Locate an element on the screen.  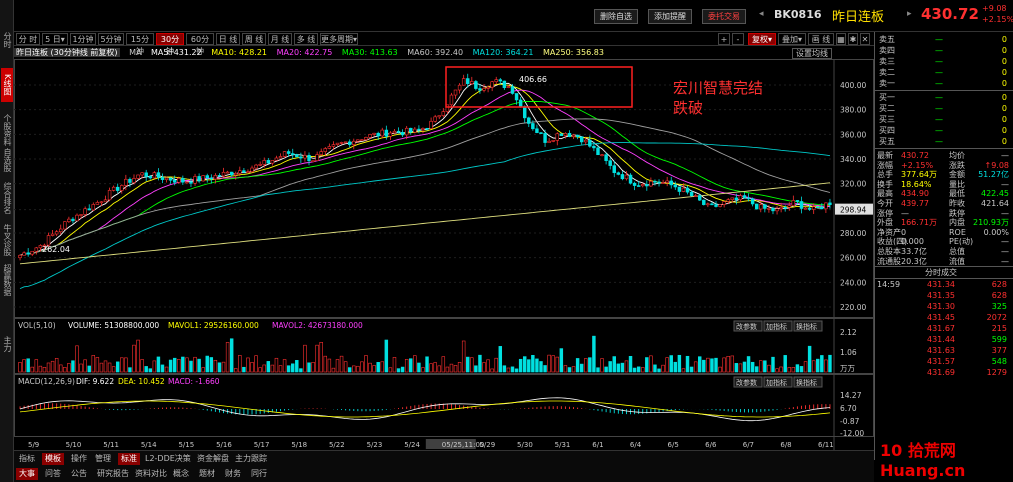
tick-volume: 548 is located at coordinates (999, 362).